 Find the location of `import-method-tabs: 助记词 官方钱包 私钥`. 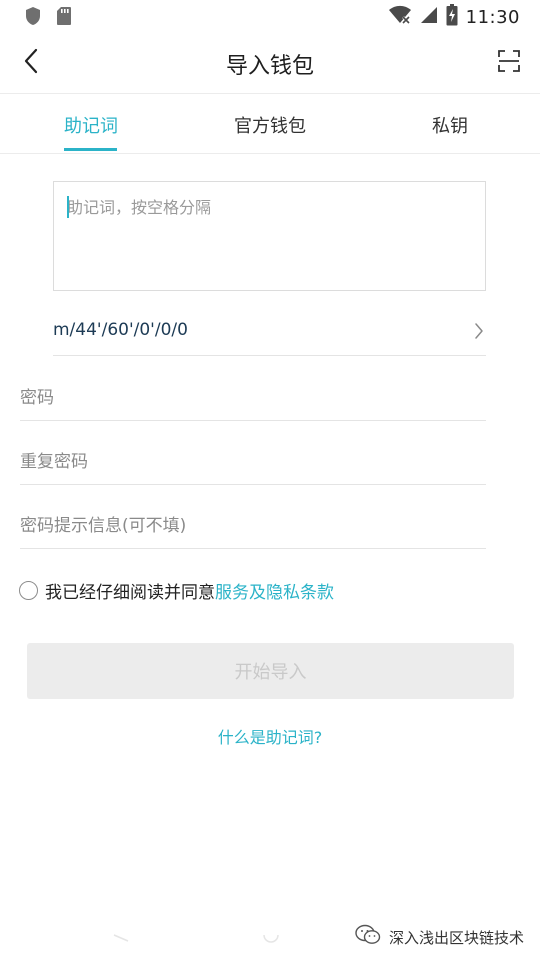

import-method-tabs: 助记词 官方钱包 私钥 is located at coordinates (270, 124).